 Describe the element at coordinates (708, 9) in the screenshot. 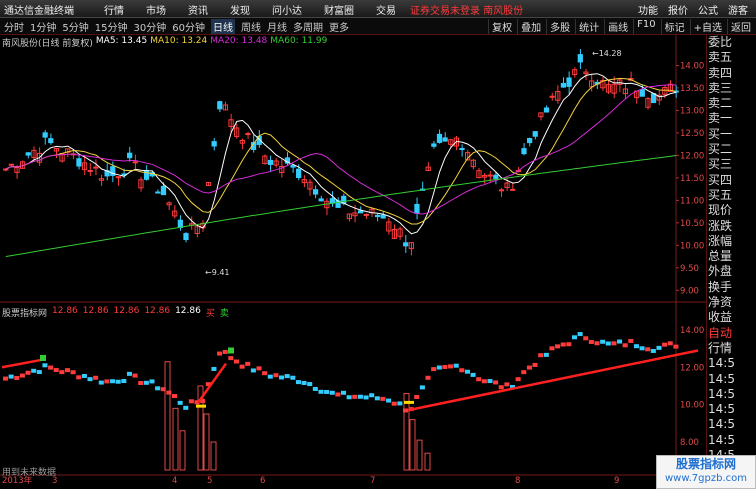

I see `menu-item-formula: 公式` at that location.